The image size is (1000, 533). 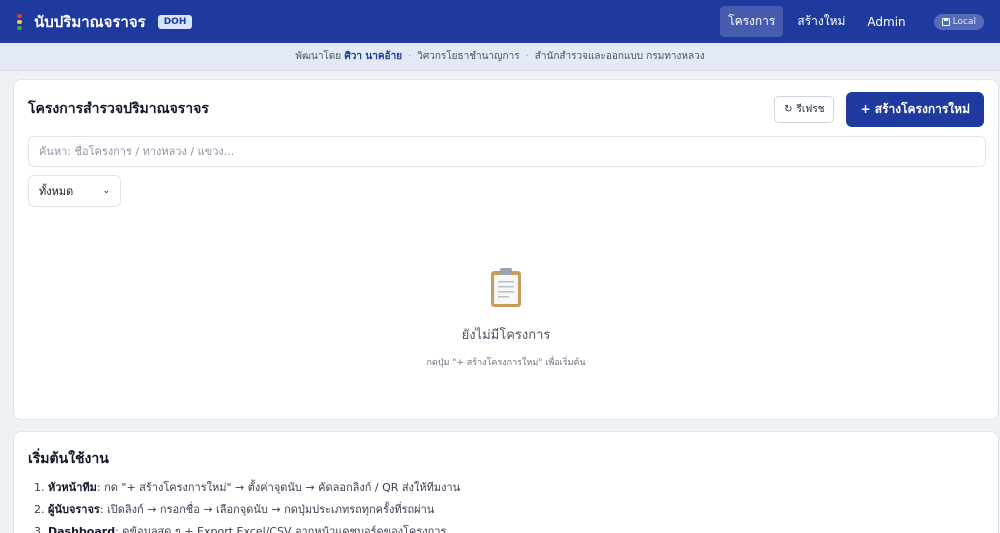 What do you see at coordinates (619, 56) in the screenshot?
I see `credits-org: สำนักสำรวจและออกแบบ กรมทางหลวง` at bounding box center [619, 56].